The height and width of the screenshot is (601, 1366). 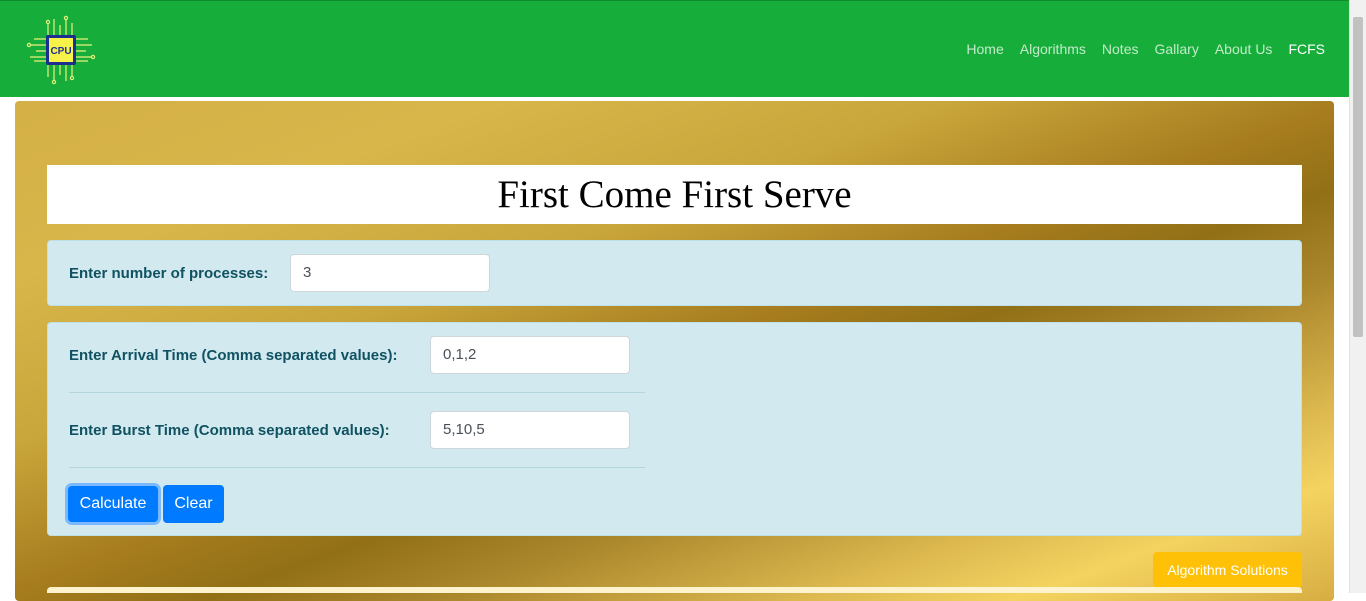 What do you see at coordinates (169, 273) in the screenshot?
I see `processes-label: Enter number of processes:` at bounding box center [169, 273].